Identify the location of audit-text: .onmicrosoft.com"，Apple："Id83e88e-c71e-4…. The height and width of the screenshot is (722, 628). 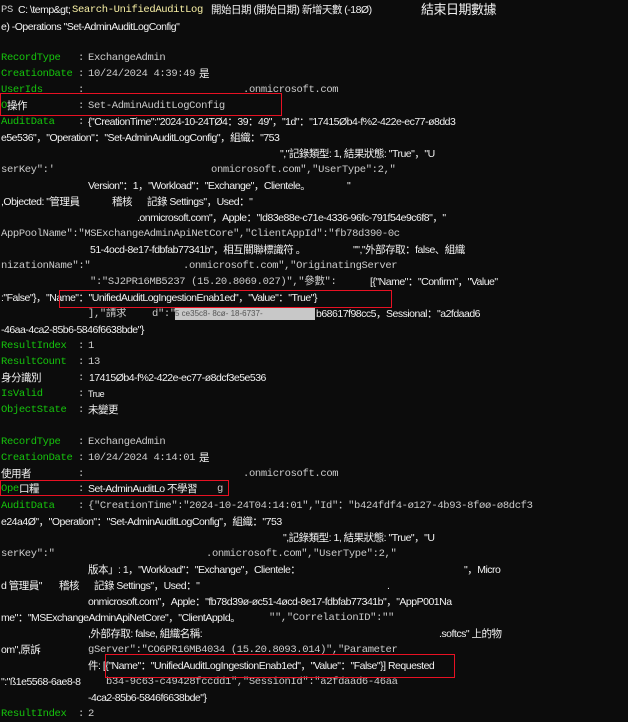
(291, 218).